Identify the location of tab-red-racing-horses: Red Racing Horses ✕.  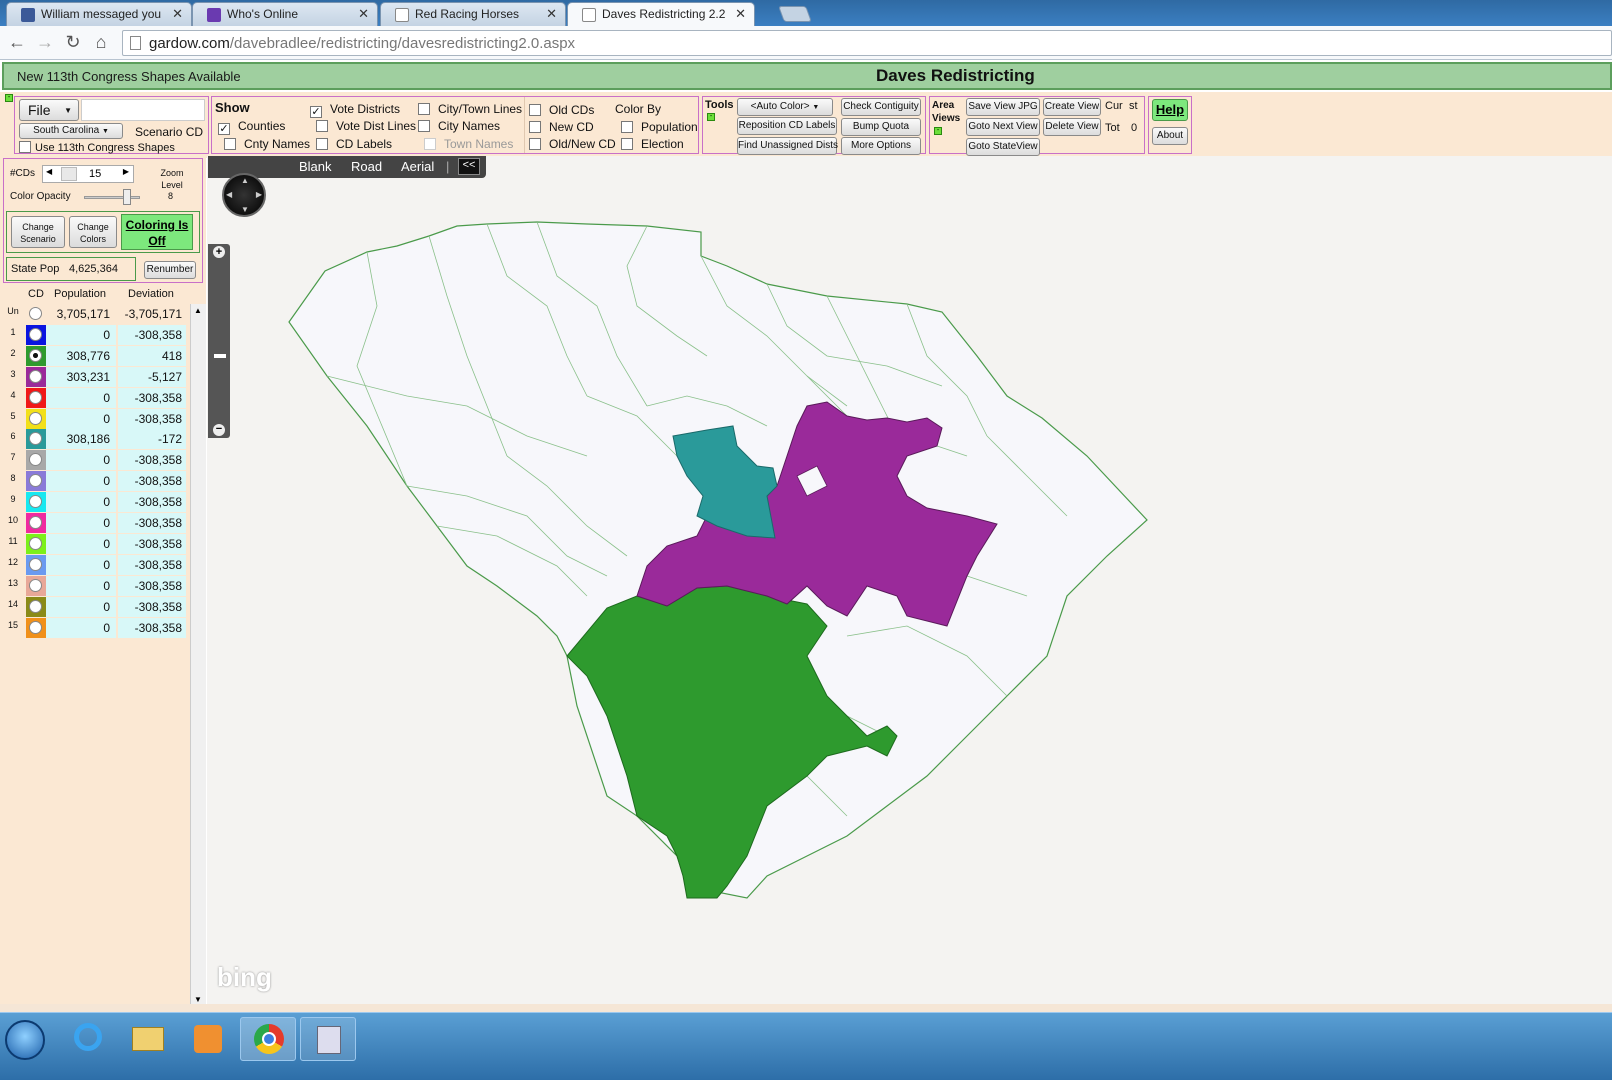
(473, 14).